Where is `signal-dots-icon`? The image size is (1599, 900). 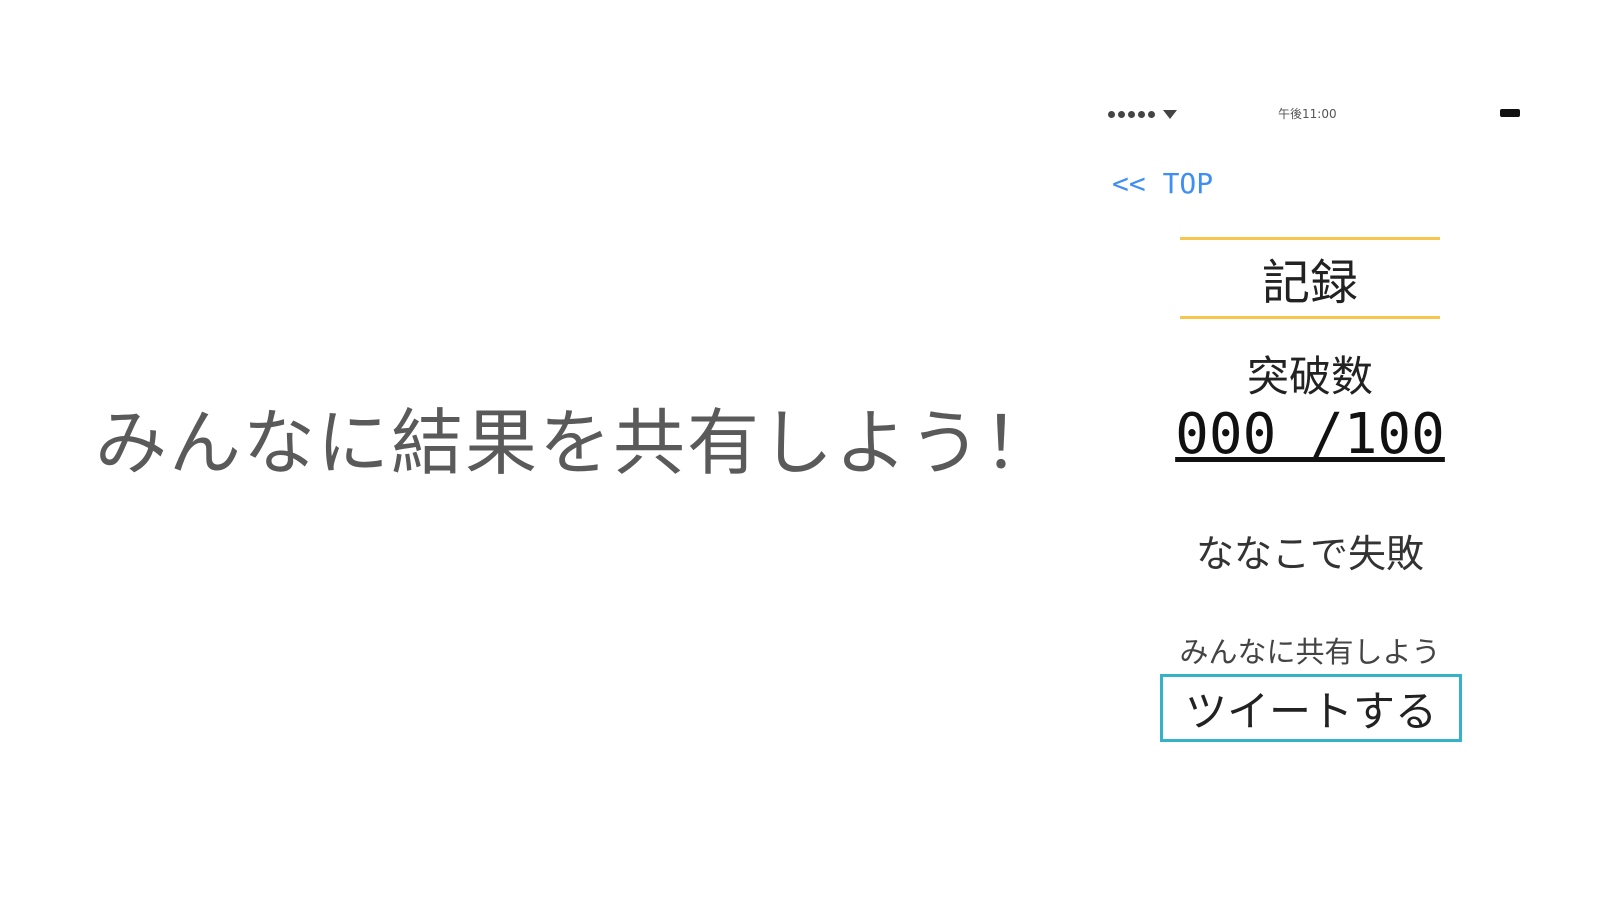
signal-dots-icon is located at coordinates (1142, 114).